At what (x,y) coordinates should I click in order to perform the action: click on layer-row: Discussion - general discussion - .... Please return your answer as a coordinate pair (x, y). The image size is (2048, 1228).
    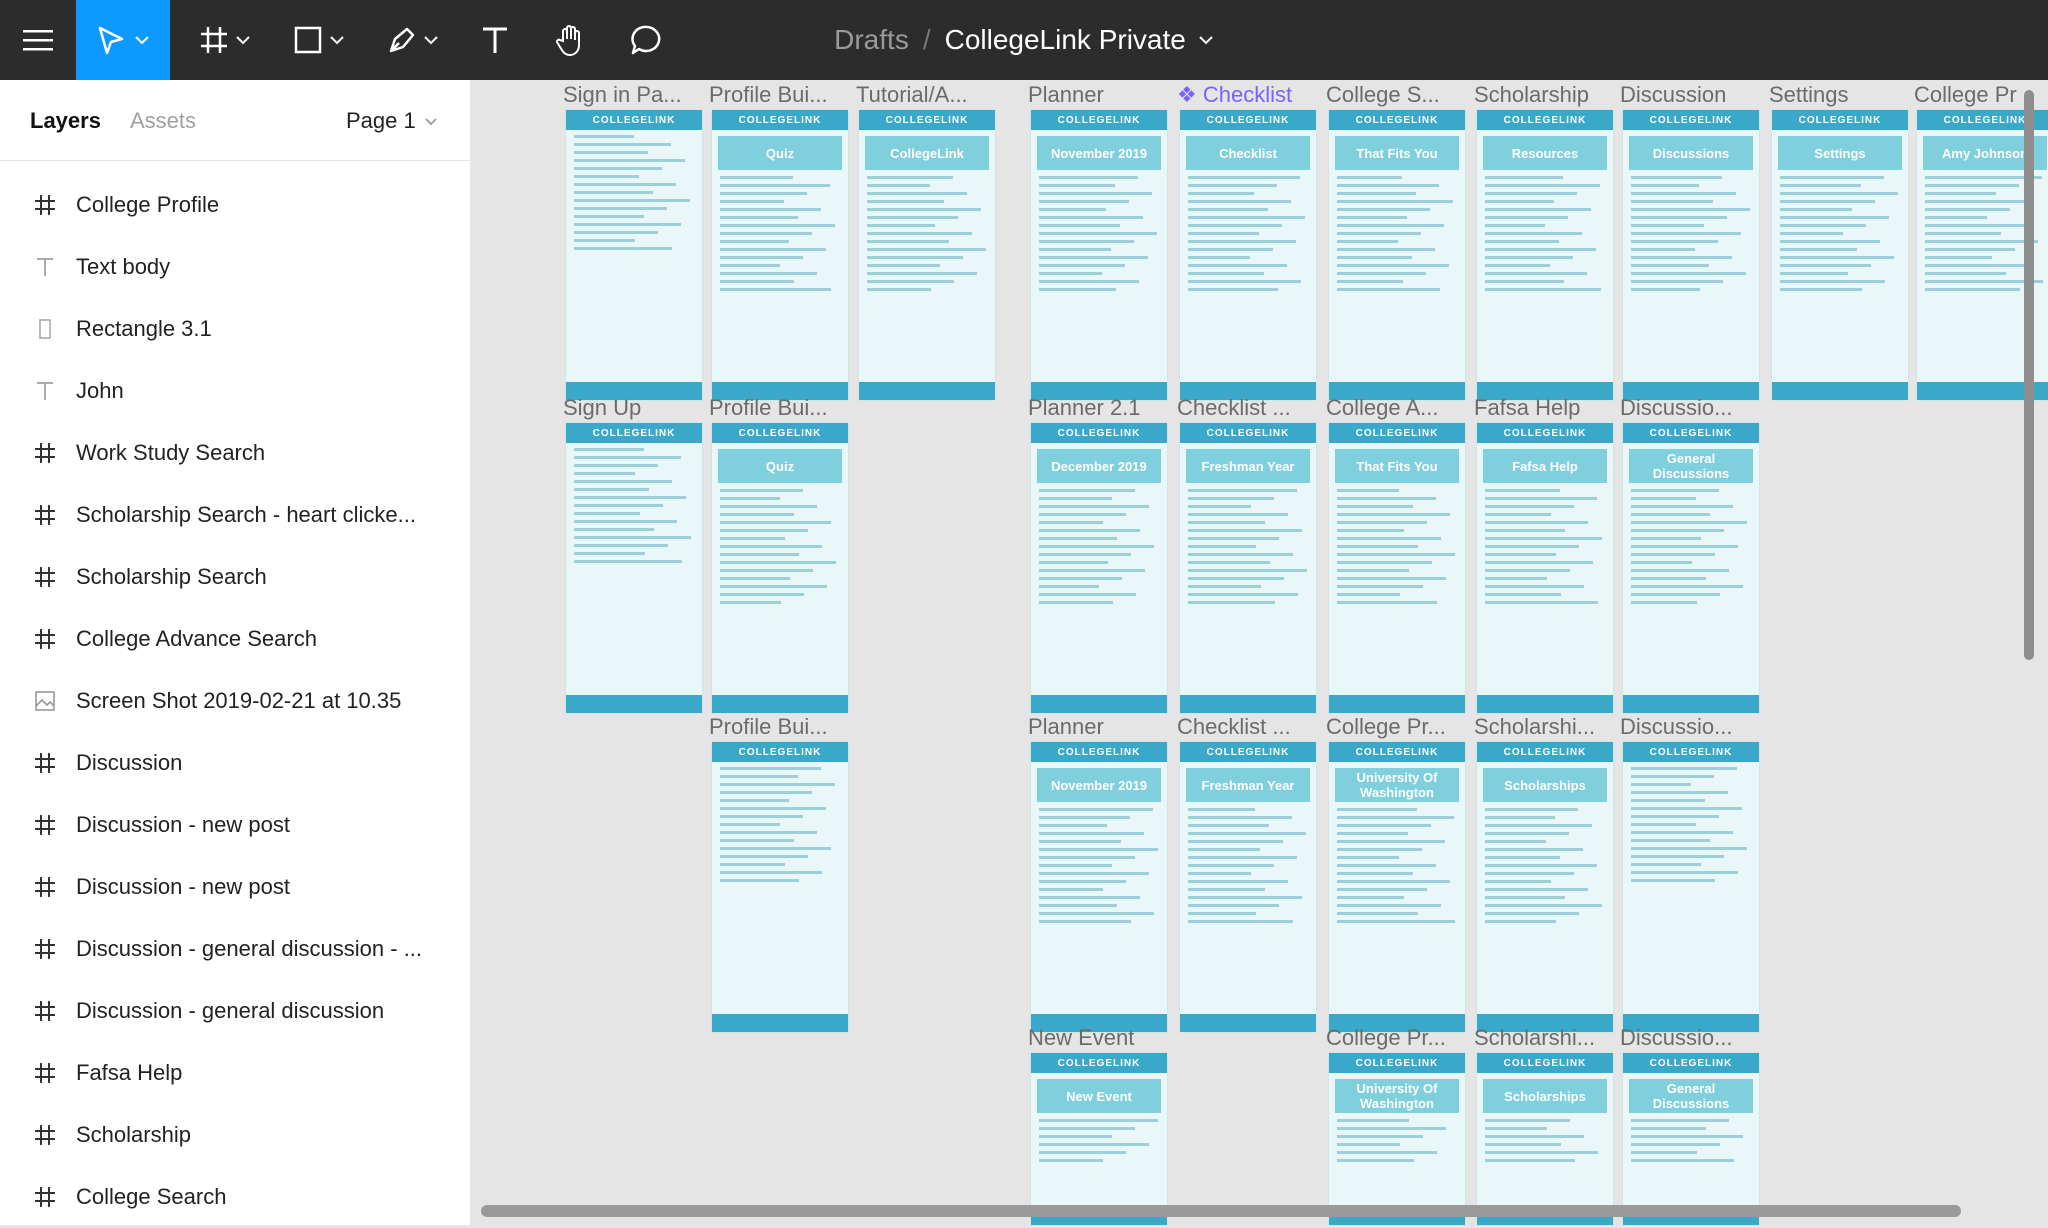
    Looking at the image, I should click on (235, 949).